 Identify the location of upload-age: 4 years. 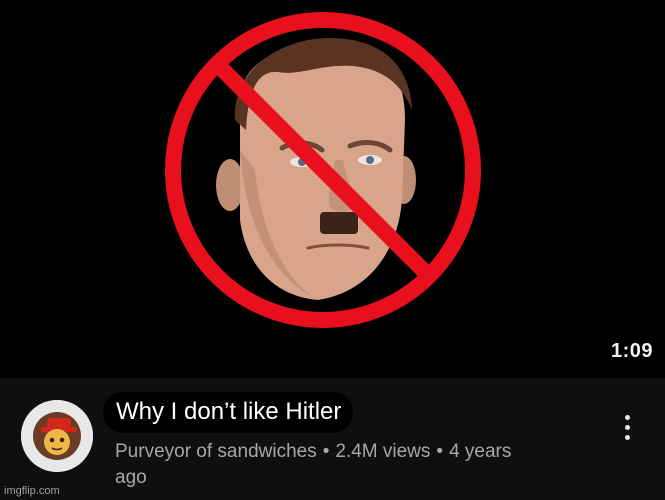
(480, 451).